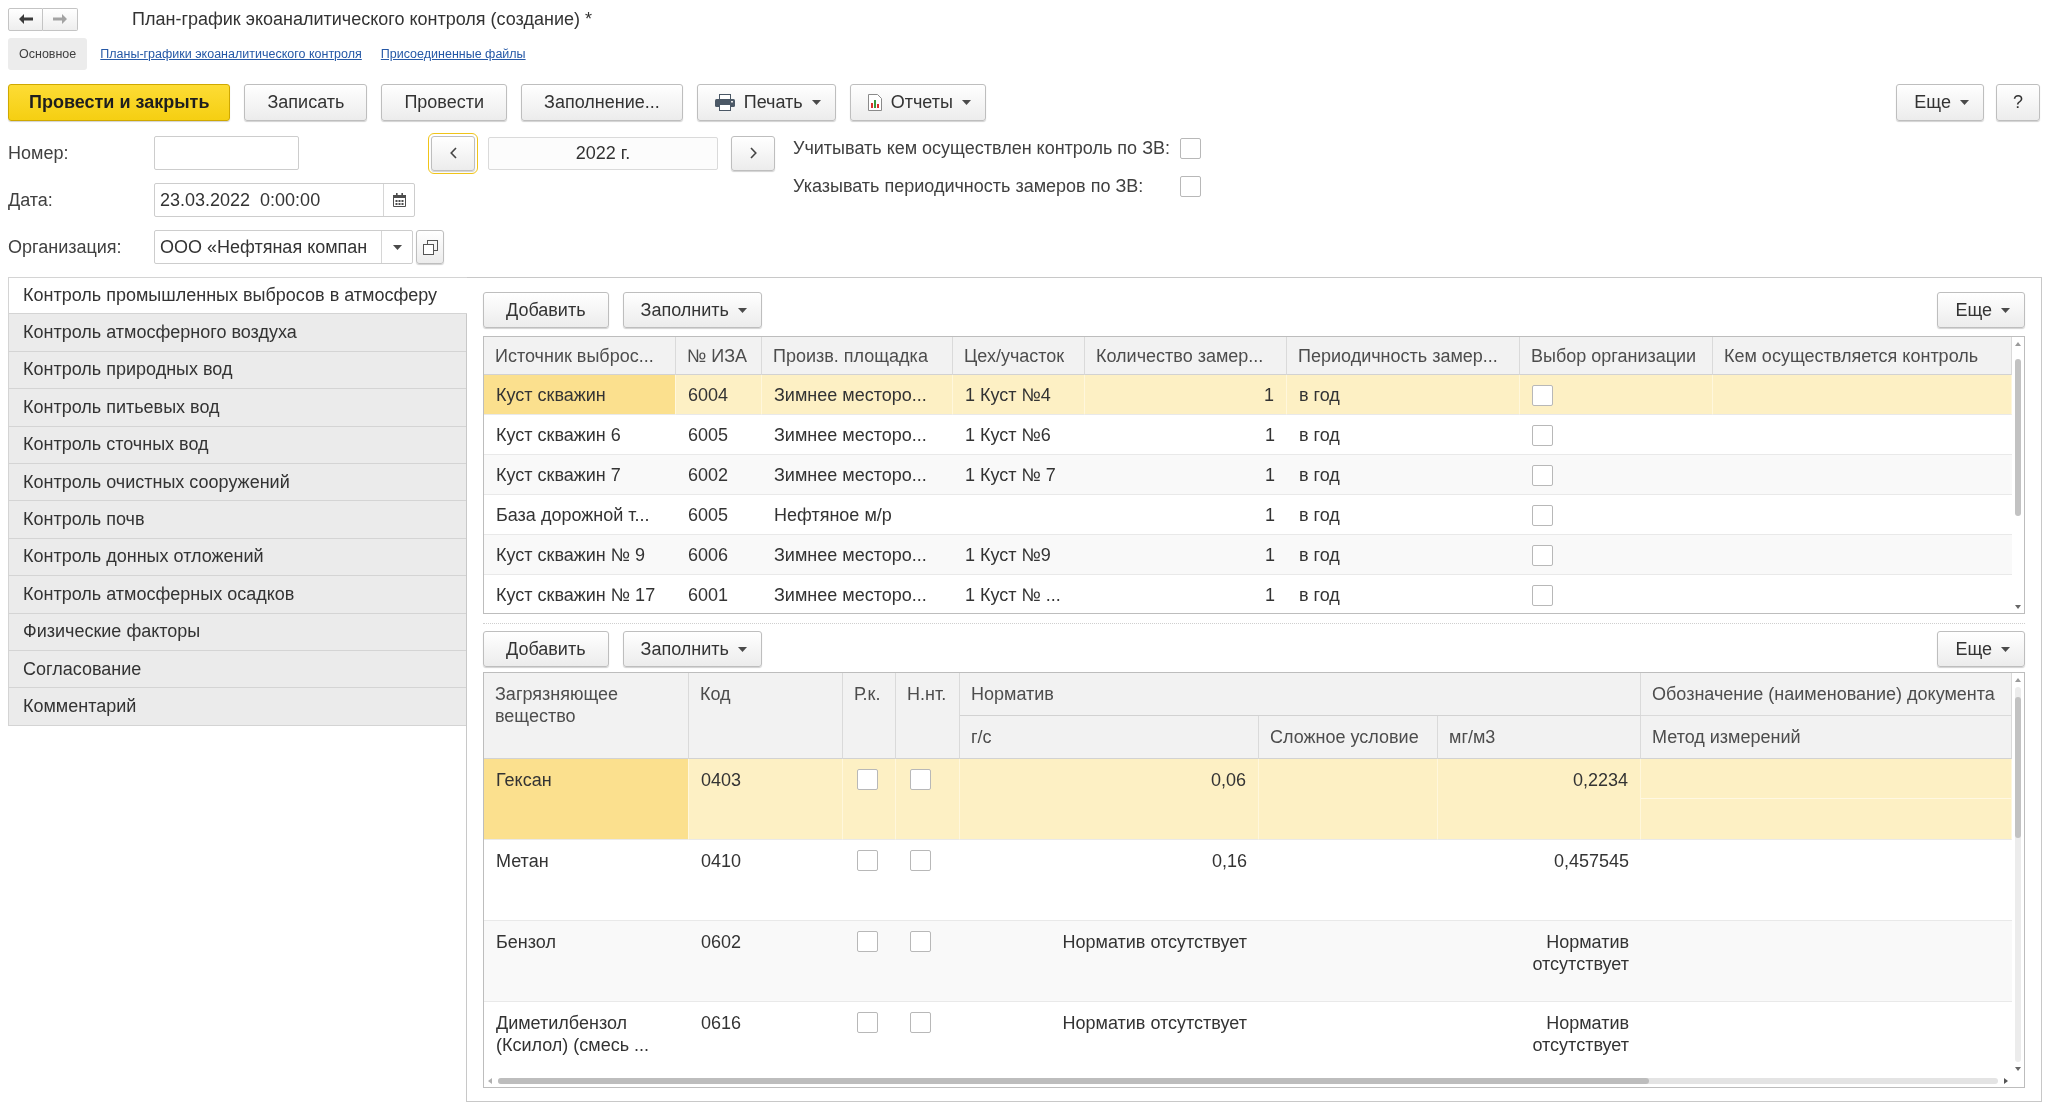 The width and height of the screenshot is (2048, 1109). What do you see at coordinates (580, 475) in the screenshot?
I see `table-cell: Куст скважин 7` at bounding box center [580, 475].